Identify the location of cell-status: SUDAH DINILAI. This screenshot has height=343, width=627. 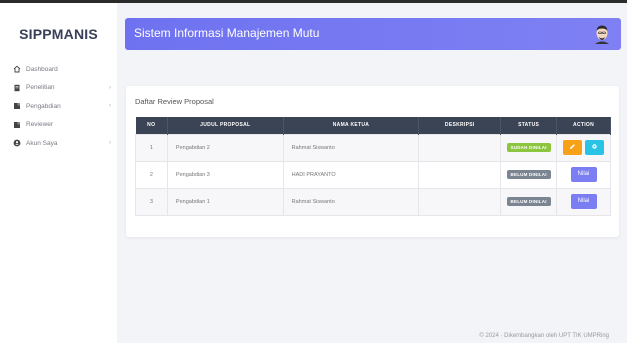
(529, 147).